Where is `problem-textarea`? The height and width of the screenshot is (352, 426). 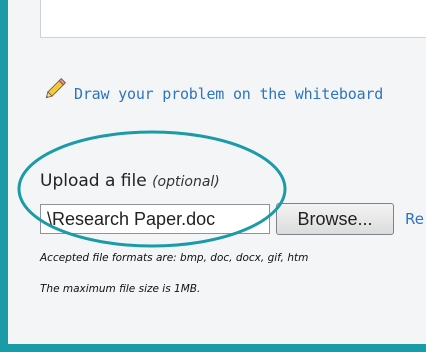 problem-textarea is located at coordinates (233, 19).